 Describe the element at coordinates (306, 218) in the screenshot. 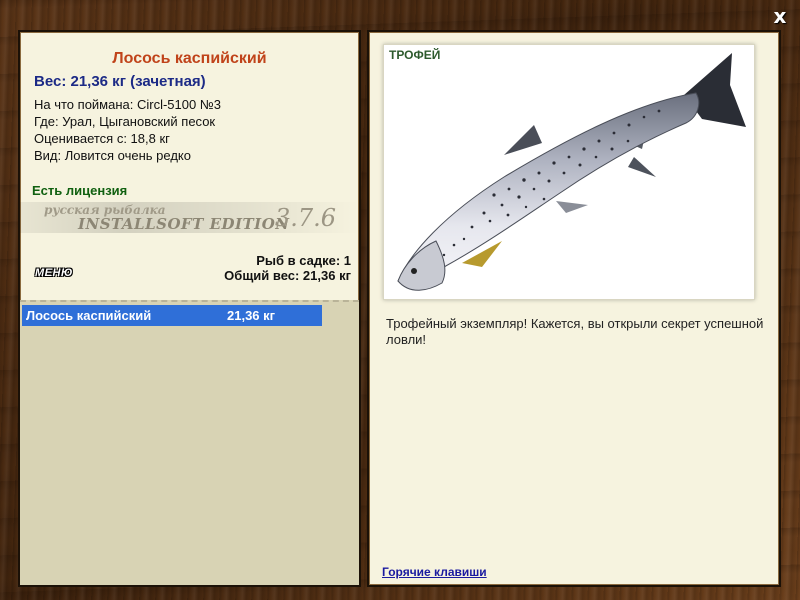

I see `brand-version: 3.7.6` at that location.